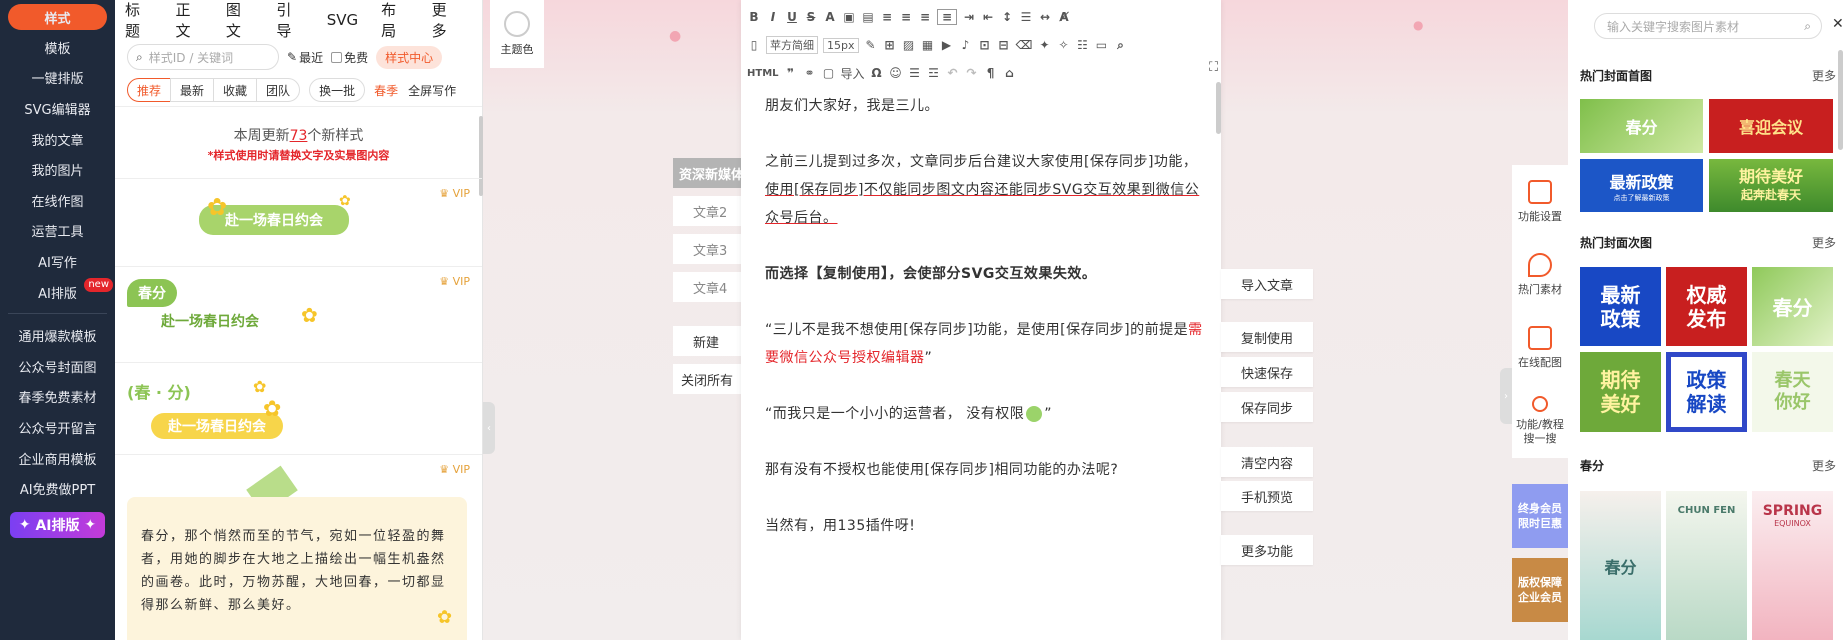  I want to click on paragraph-format-icon: ¶, so click(991, 73).